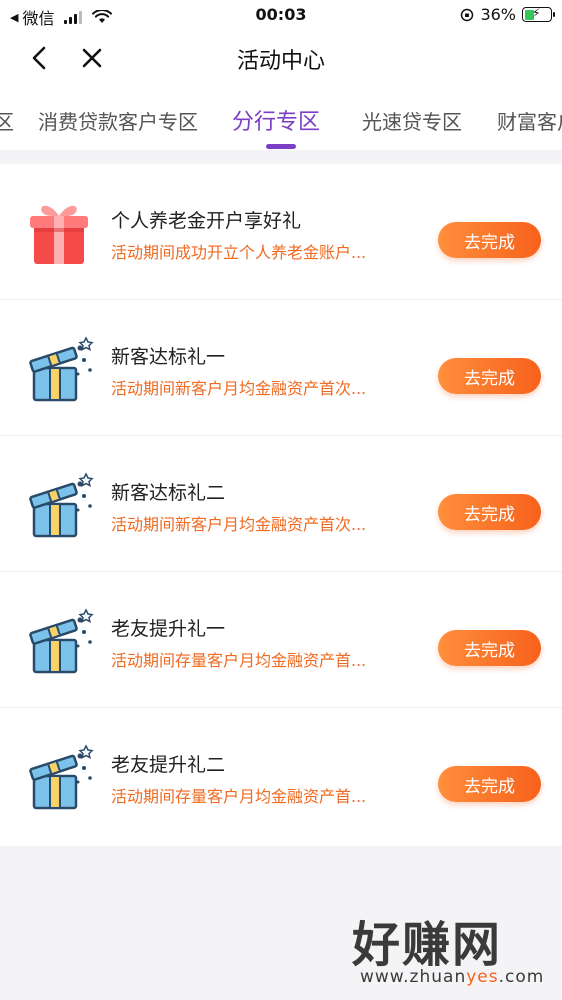  I want to click on category-tabs: 区 消费贷款客户专区 分行专区 光速贷专区 财富客户, so click(281, 119).